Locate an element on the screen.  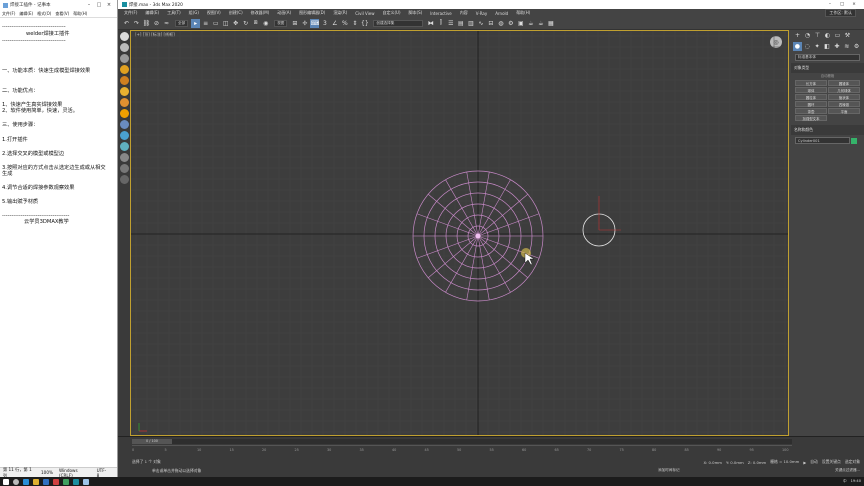
bind-space-warp-icon: ≈ is located at coordinates (166, 23).